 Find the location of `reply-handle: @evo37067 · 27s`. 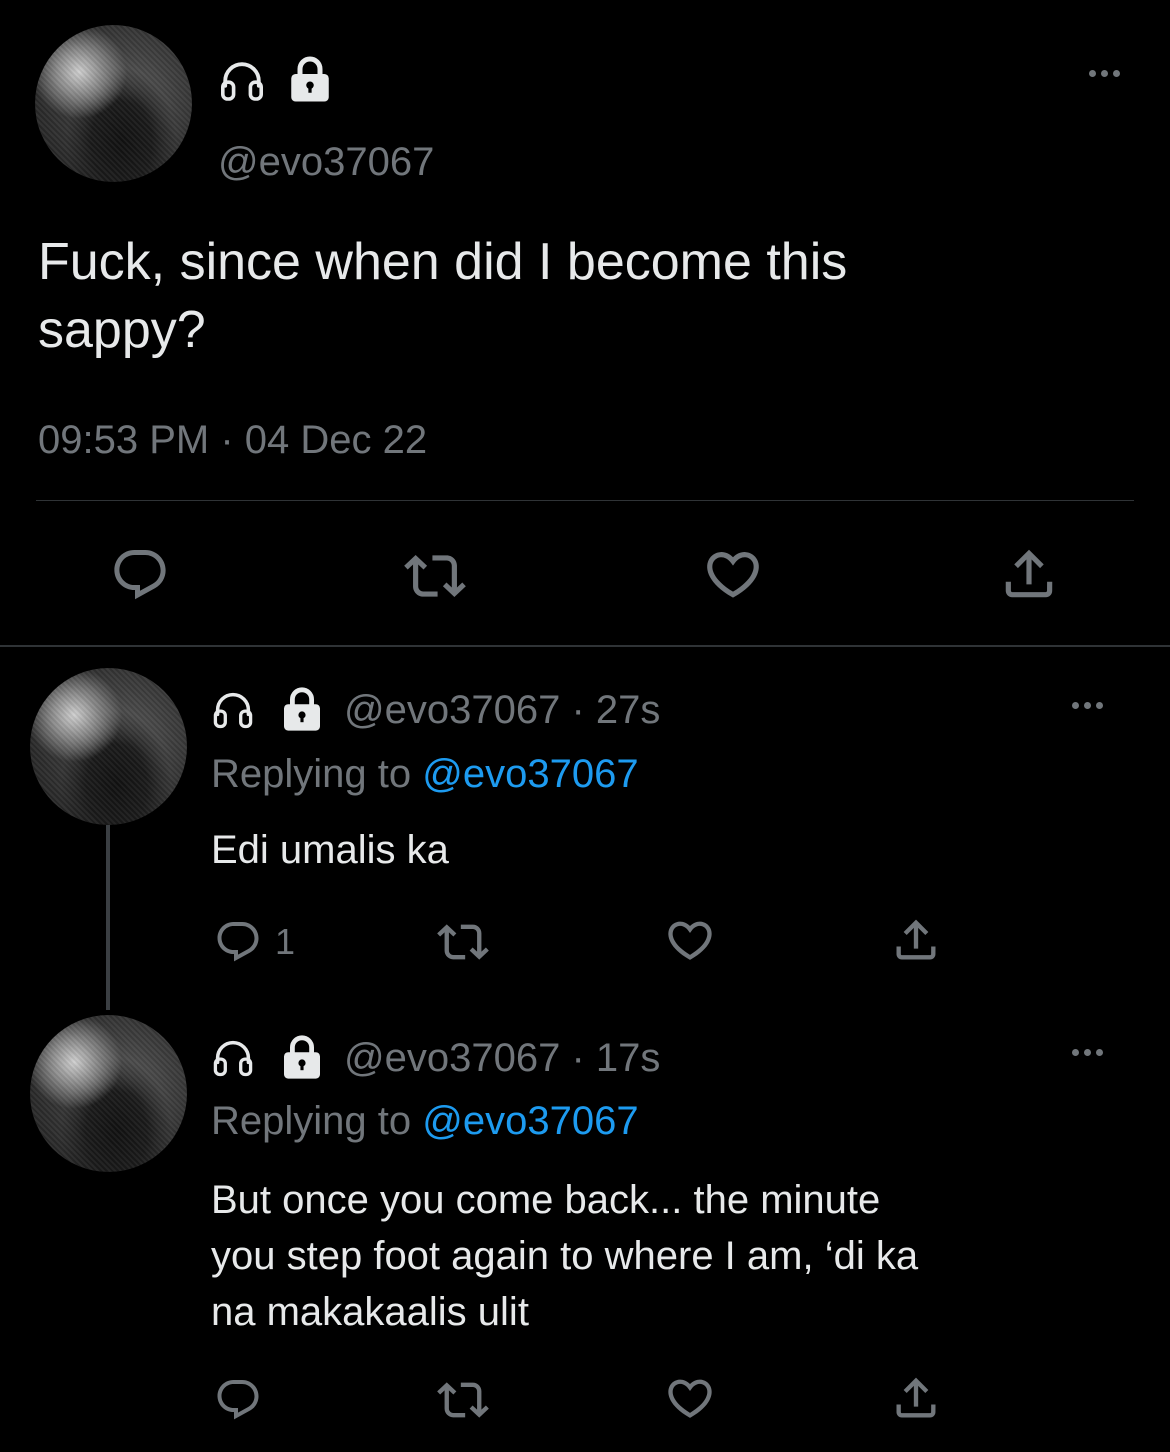

reply-handle: @evo37067 · 27s is located at coordinates (502, 710).